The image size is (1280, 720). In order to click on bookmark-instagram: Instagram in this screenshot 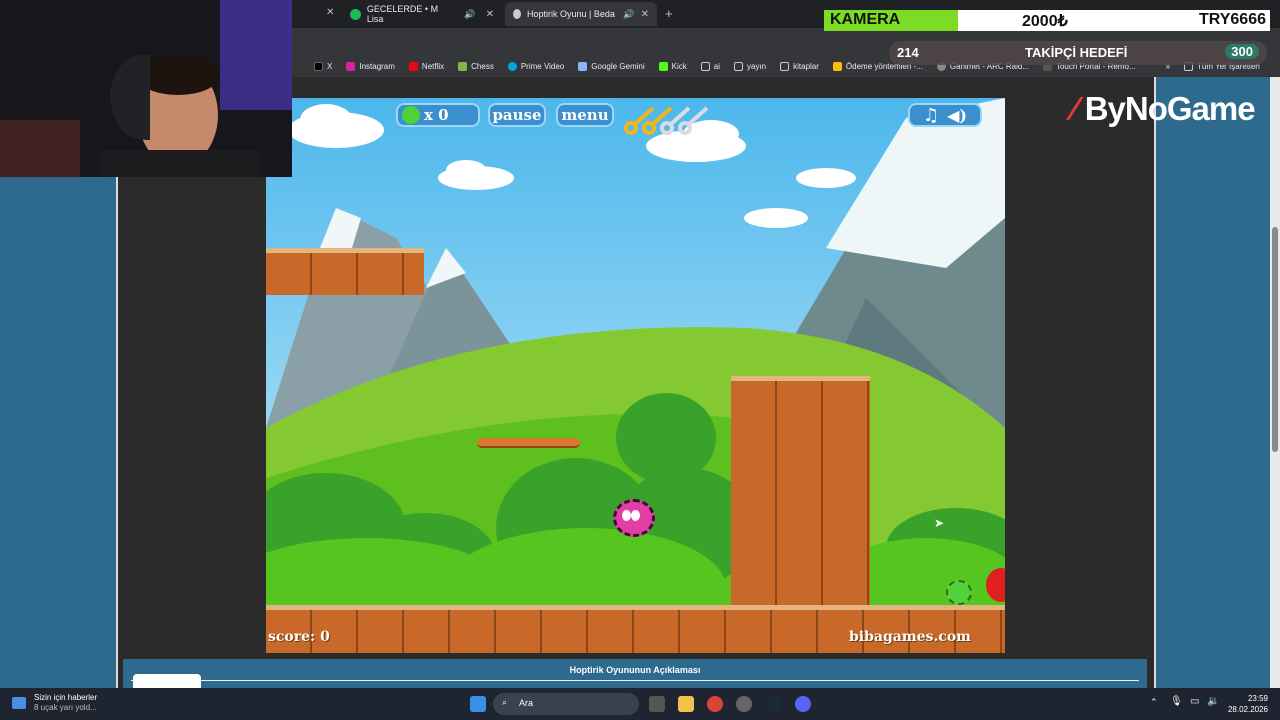, I will do `click(370, 66)`.